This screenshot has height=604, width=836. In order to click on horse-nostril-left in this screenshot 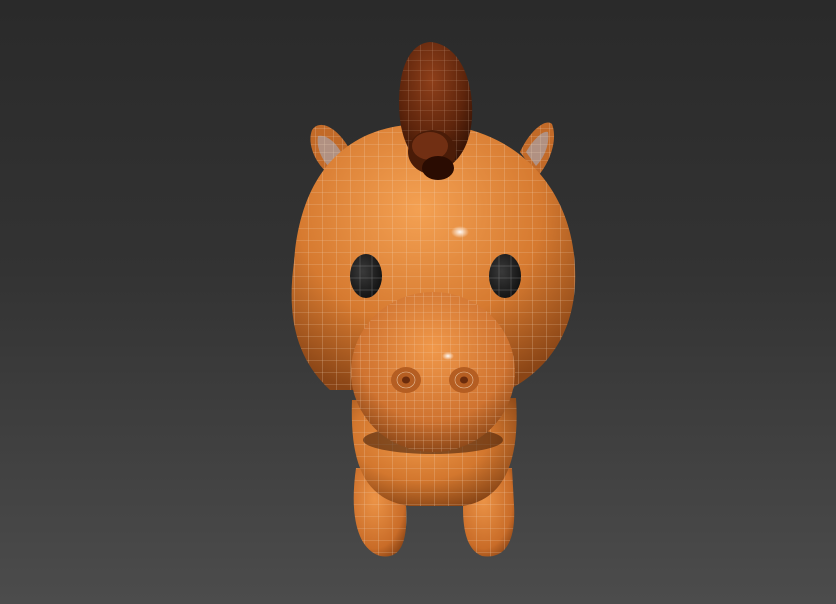, I will do `click(406, 380)`.